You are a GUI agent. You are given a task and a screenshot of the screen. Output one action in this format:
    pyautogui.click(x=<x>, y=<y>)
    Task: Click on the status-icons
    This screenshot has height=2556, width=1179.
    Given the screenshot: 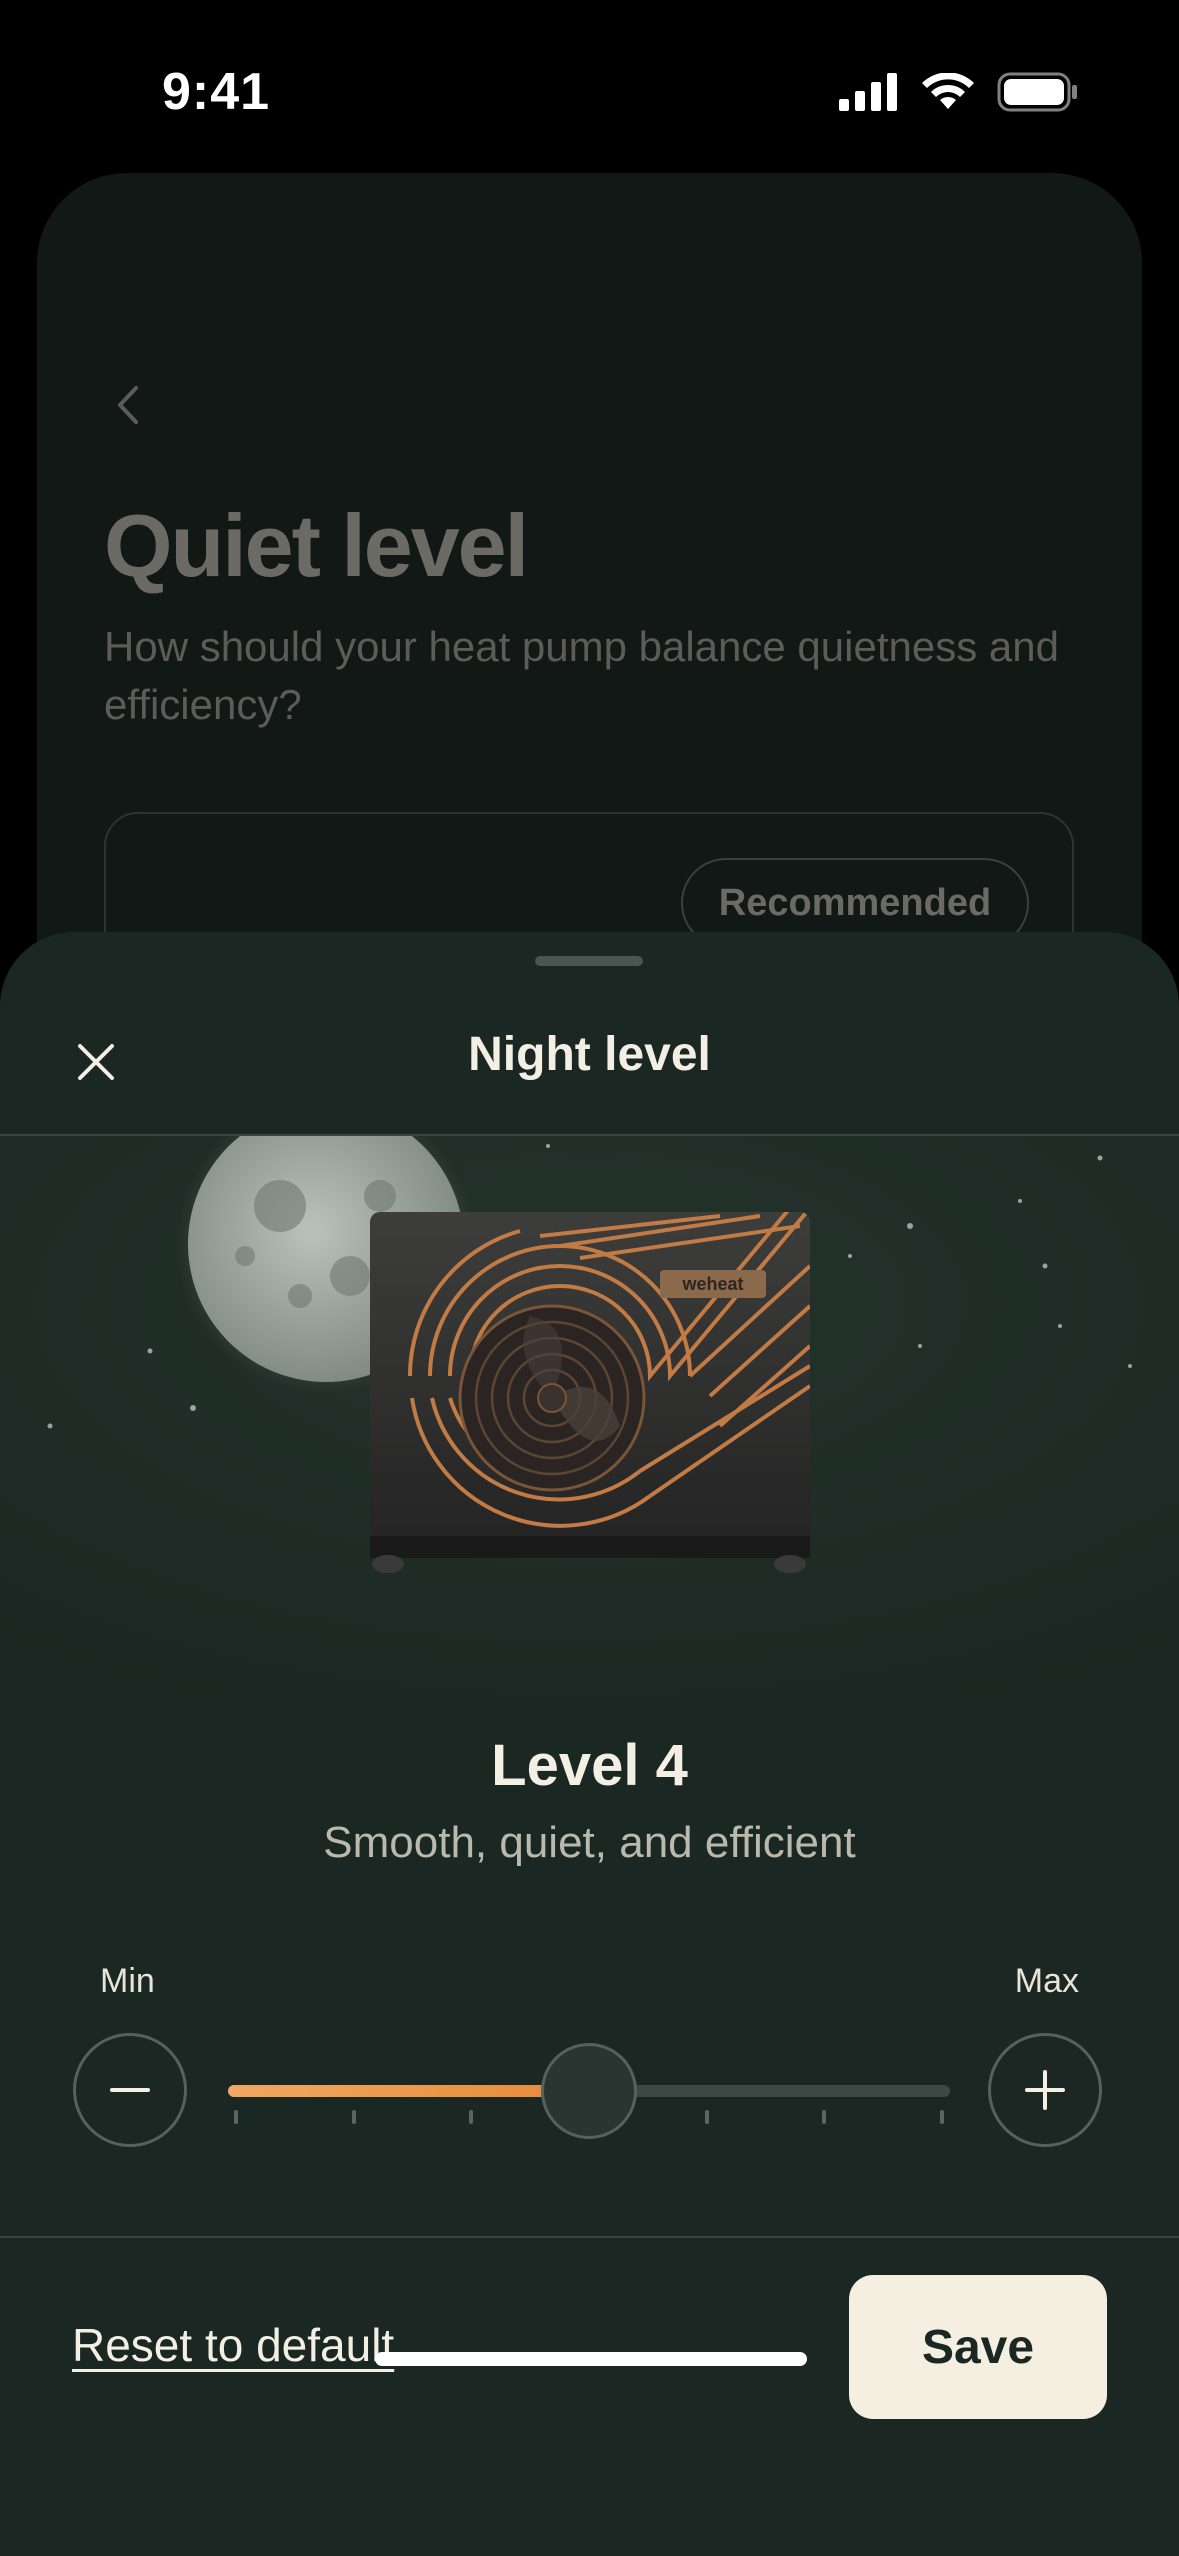 What is the action you would take?
    pyautogui.click(x=959, y=92)
    